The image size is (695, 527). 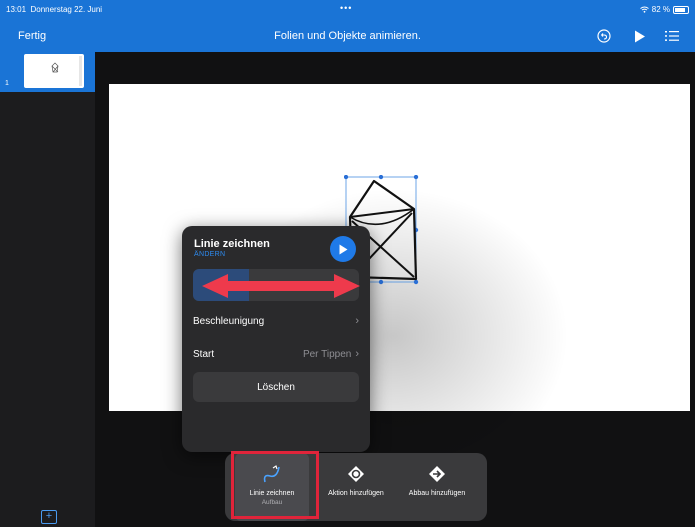 What do you see at coordinates (281, 286) in the screenshot?
I see `double-arrow-annotation-icon` at bounding box center [281, 286].